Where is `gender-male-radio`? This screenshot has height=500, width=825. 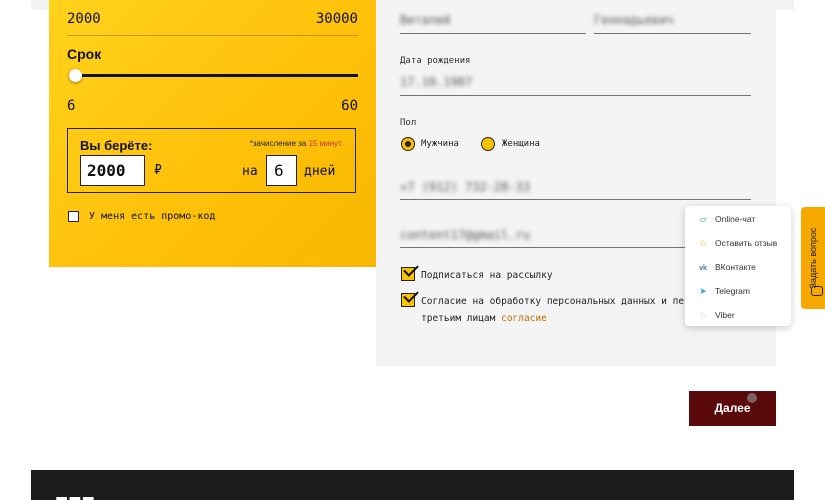 gender-male-radio is located at coordinates (408, 144).